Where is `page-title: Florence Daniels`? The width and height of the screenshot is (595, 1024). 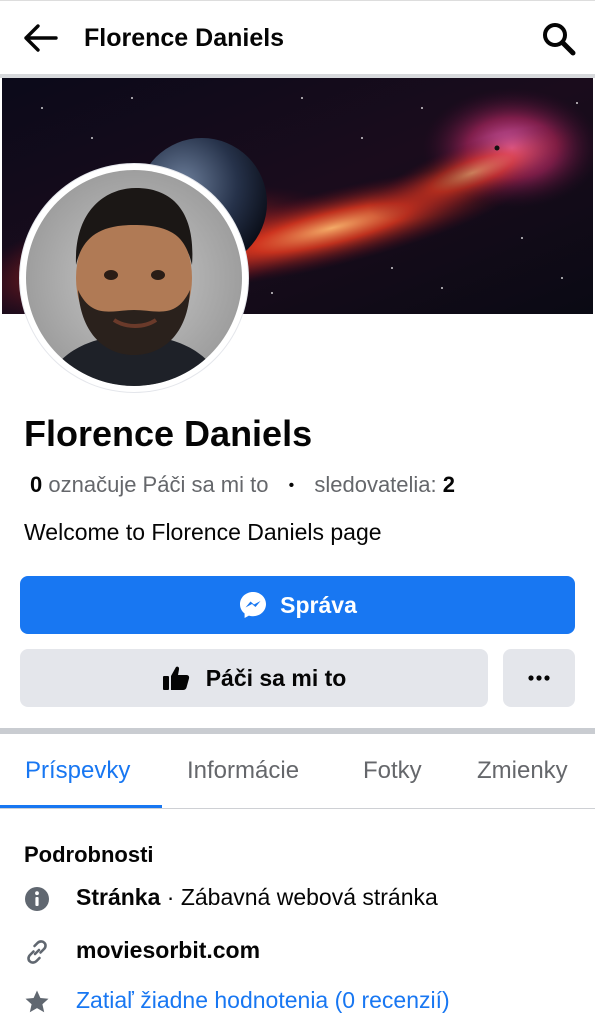
page-title: Florence Daniels is located at coordinates (184, 38).